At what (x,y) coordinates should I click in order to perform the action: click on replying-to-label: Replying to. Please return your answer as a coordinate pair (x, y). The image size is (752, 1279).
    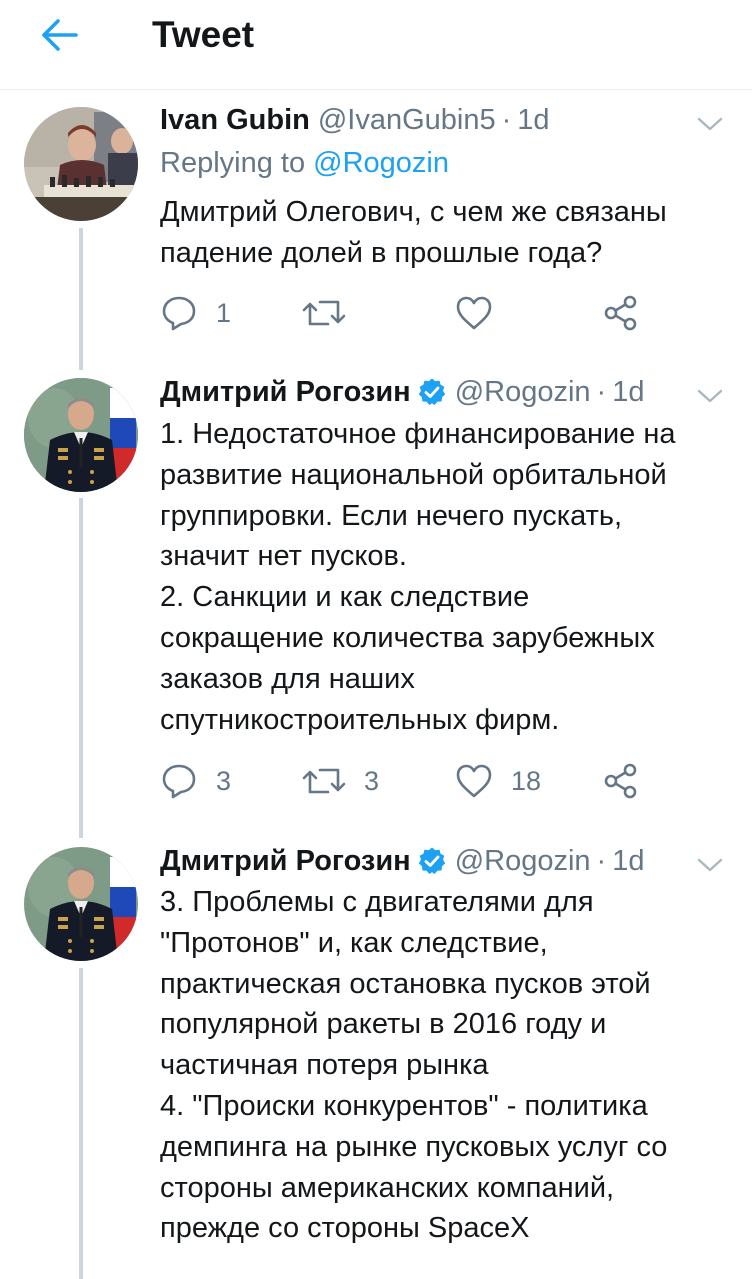
    Looking at the image, I should click on (233, 163).